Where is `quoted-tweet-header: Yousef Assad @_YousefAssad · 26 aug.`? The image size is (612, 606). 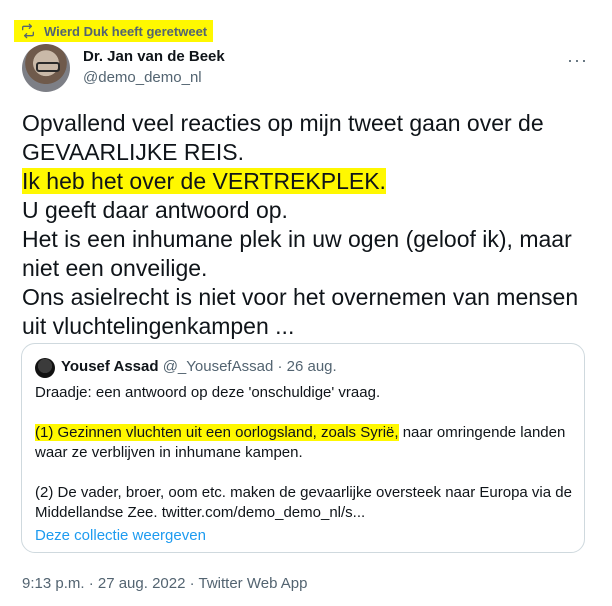
quoted-tweet-header: Yousef Assad @_YousefAssad · 26 aug. is located at coordinates (199, 366).